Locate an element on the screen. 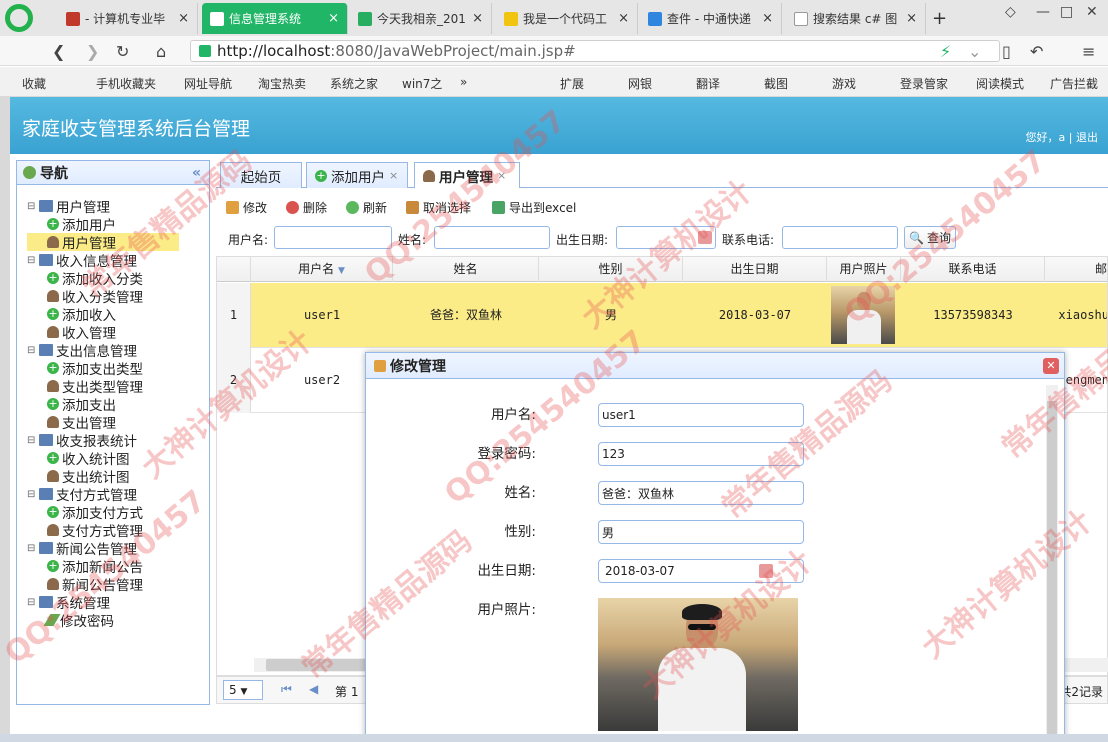 The width and height of the screenshot is (1108, 742). page-size-select: 5 ▼ is located at coordinates (243, 690).